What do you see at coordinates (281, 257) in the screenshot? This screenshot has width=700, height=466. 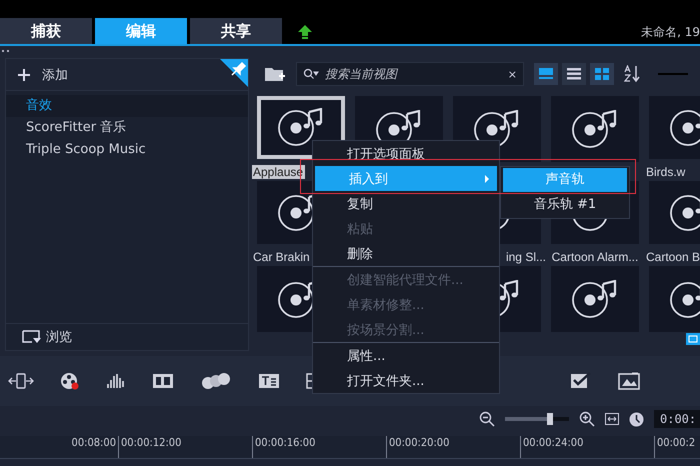 I see `media-name: Car Brakin` at bounding box center [281, 257].